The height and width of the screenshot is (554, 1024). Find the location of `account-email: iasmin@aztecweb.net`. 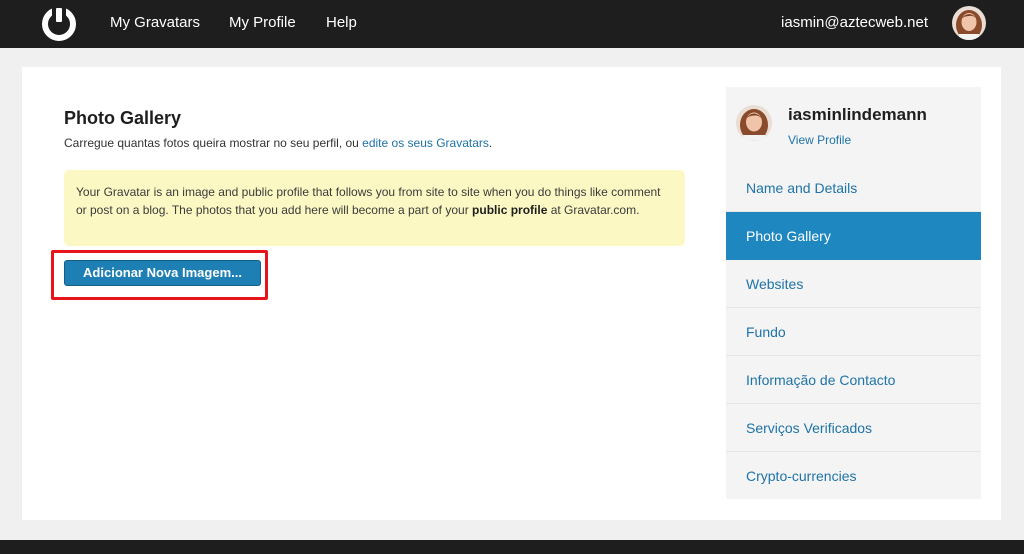

account-email: iasmin@aztecweb.net is located at coordinates (854, 23).